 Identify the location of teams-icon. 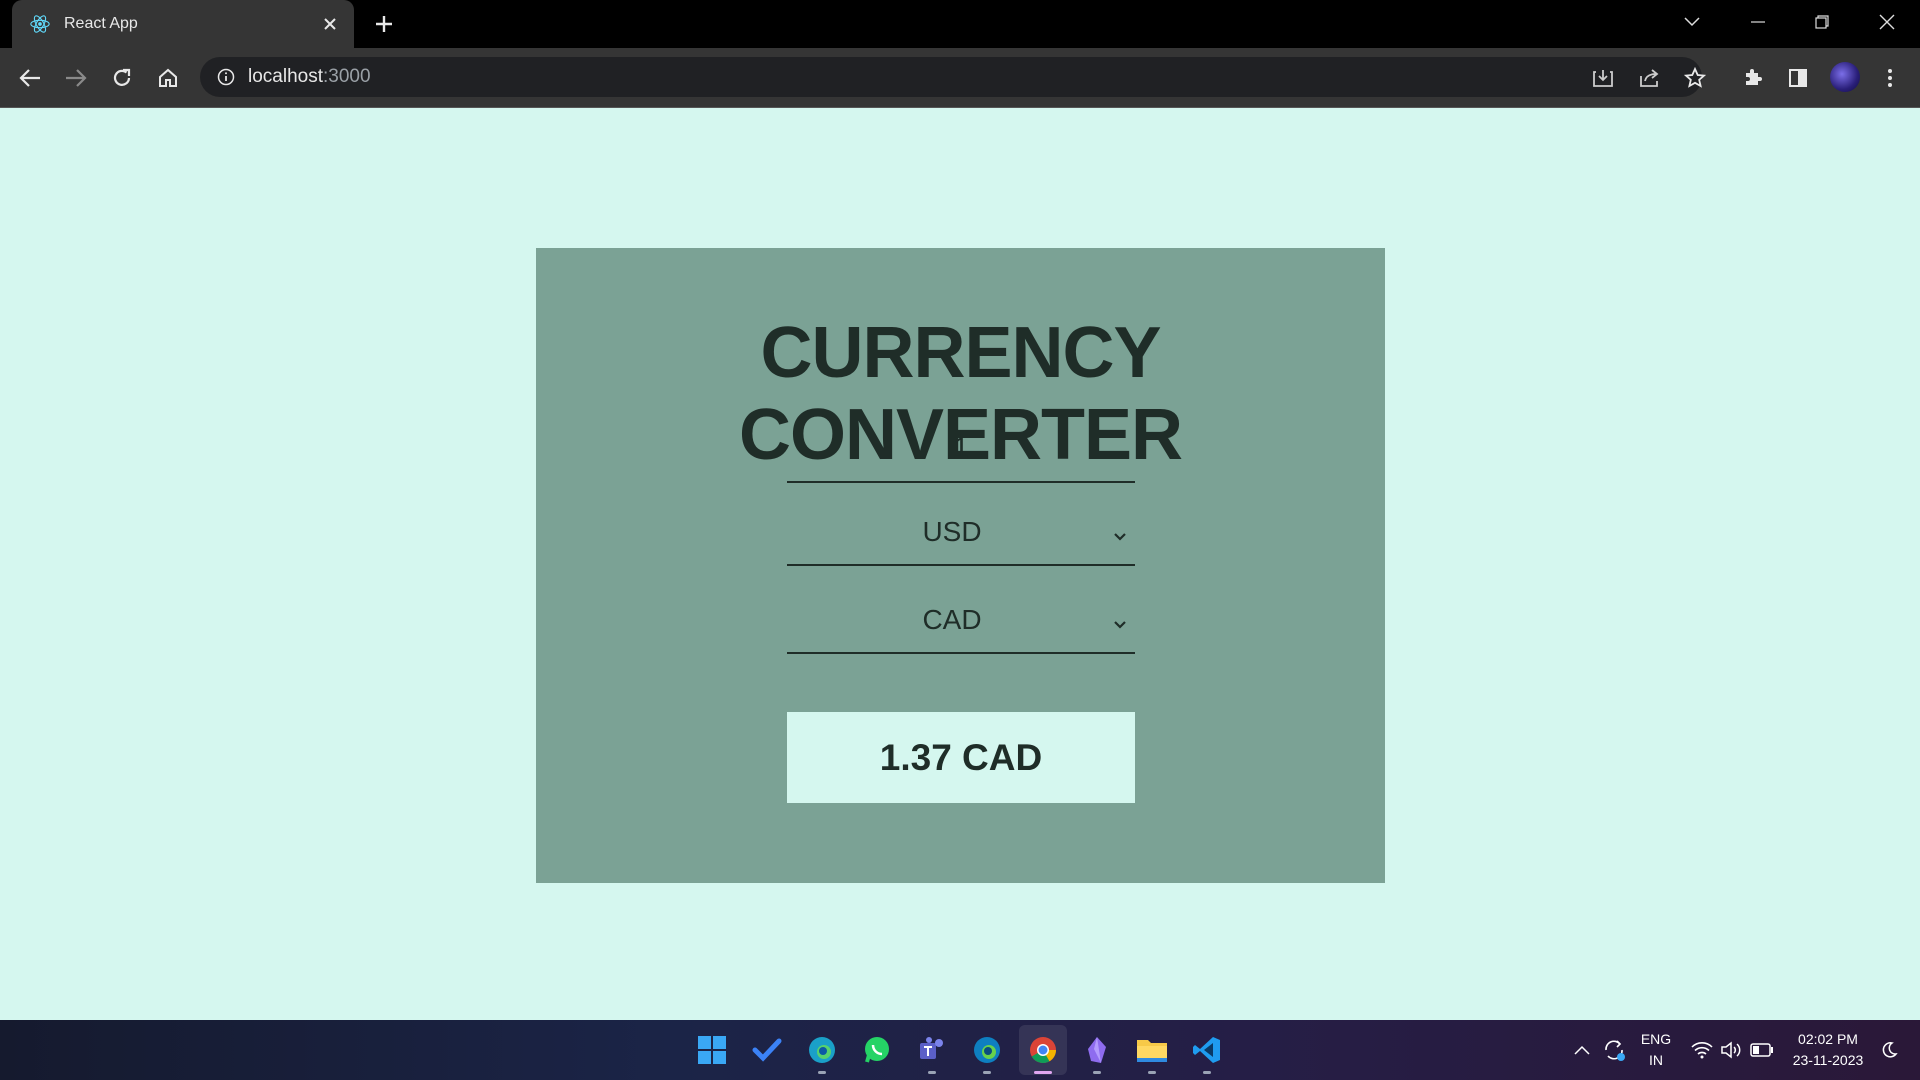
(932, 1050).